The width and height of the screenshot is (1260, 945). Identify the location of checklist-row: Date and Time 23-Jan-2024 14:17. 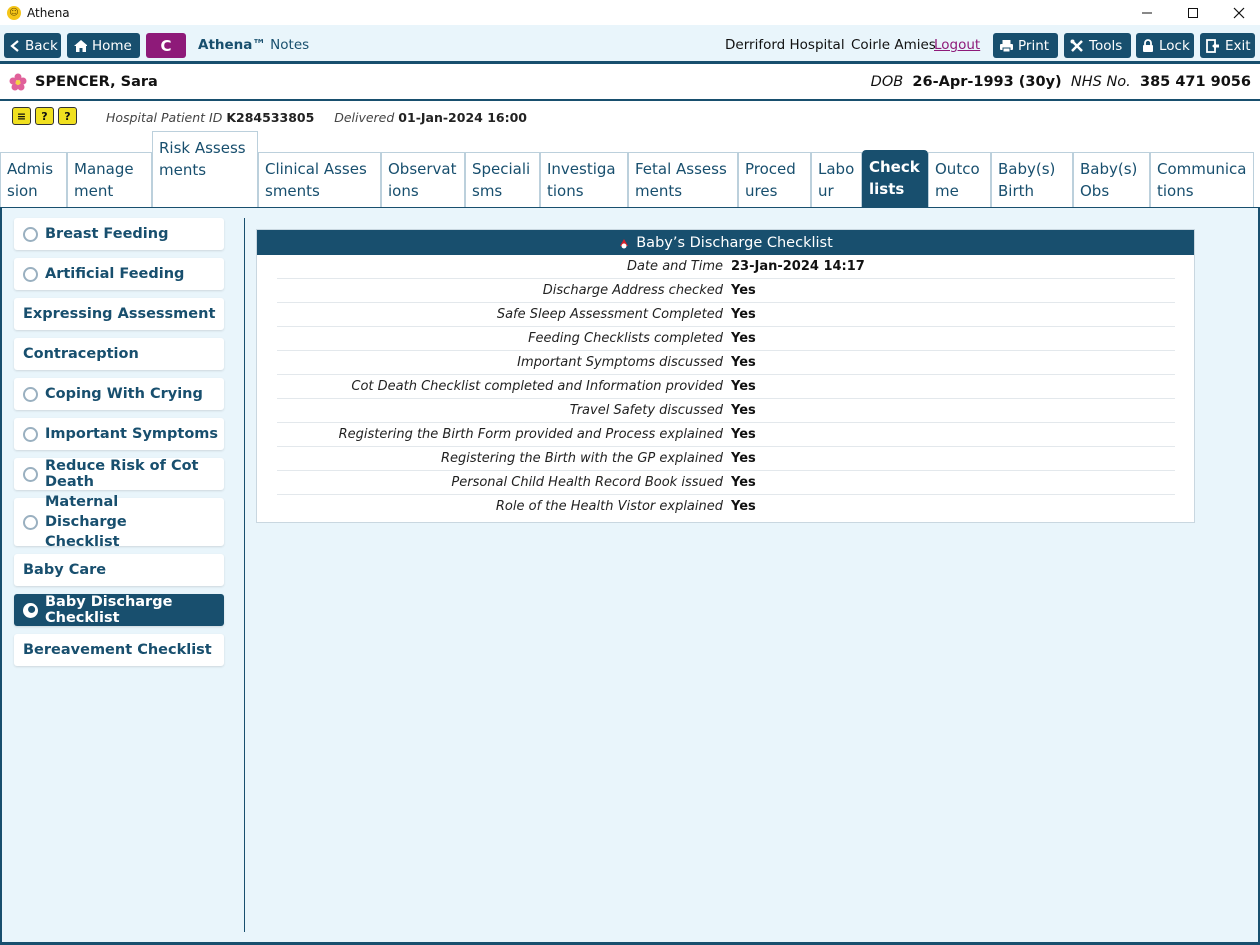
(726, 267).